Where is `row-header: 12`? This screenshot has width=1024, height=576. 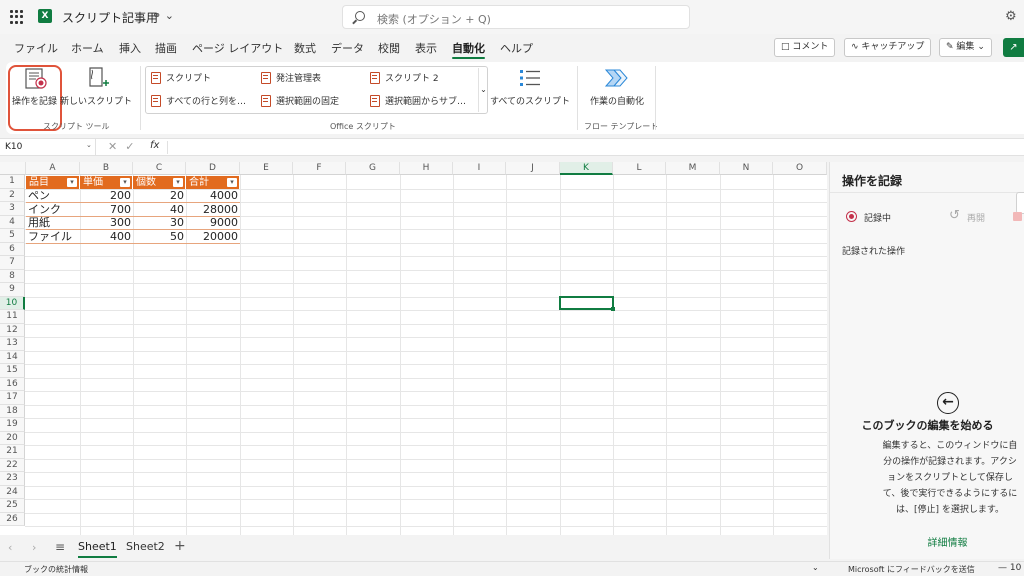
row-header: 12 is located at coordinates (12, 330).